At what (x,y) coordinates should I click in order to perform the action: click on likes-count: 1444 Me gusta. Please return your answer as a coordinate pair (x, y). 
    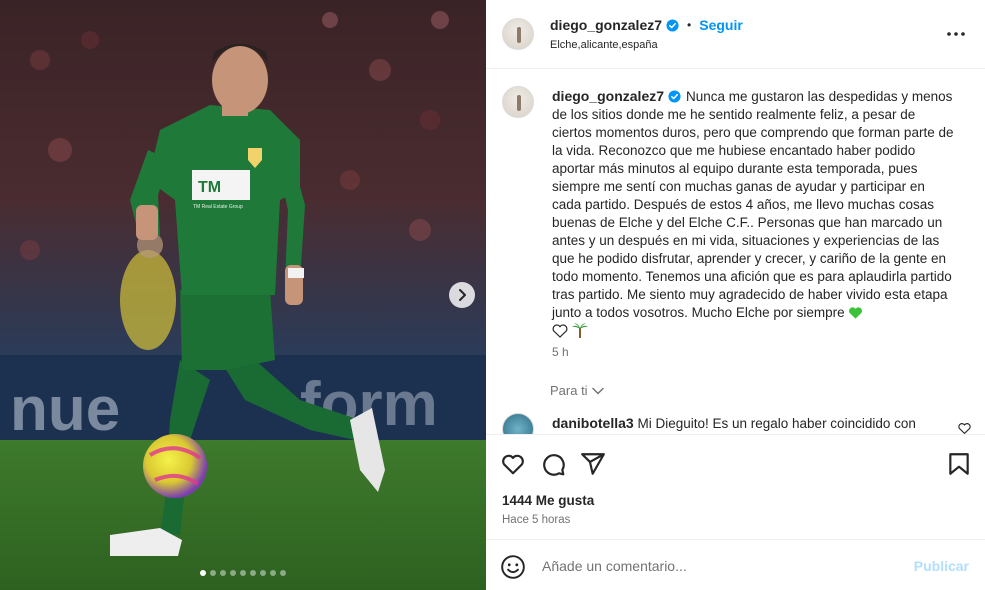
    Looking at the image, I should click on (548, 500).